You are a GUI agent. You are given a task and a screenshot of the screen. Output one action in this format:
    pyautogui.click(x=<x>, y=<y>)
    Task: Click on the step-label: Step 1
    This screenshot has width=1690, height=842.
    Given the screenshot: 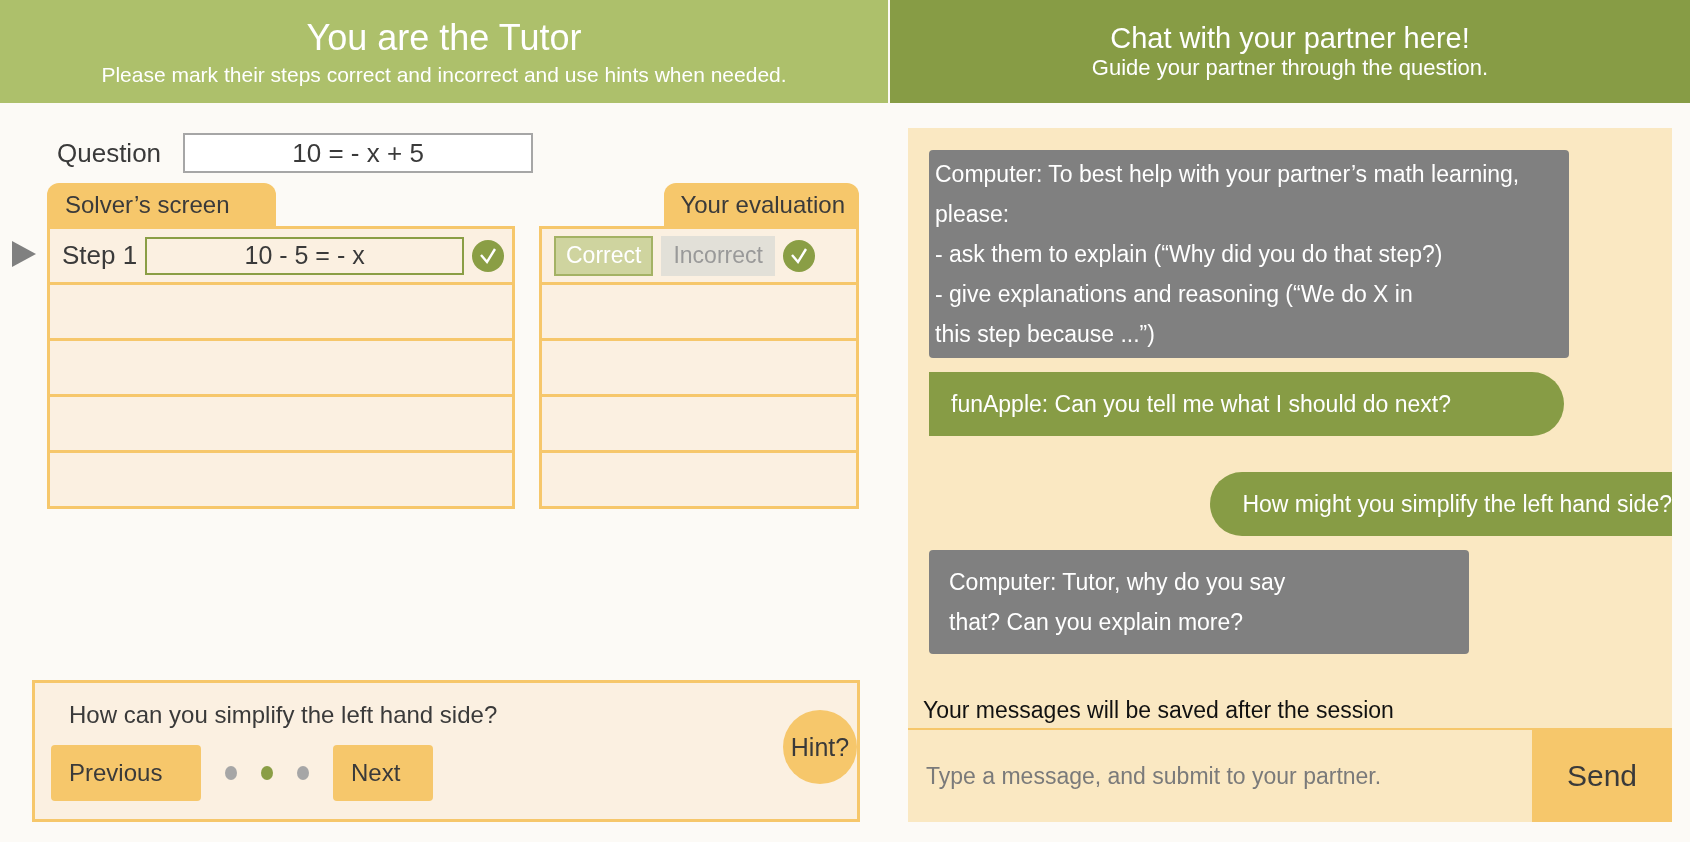 What is the action you would take?
    pyautogui.click(x=100, y=255)
    